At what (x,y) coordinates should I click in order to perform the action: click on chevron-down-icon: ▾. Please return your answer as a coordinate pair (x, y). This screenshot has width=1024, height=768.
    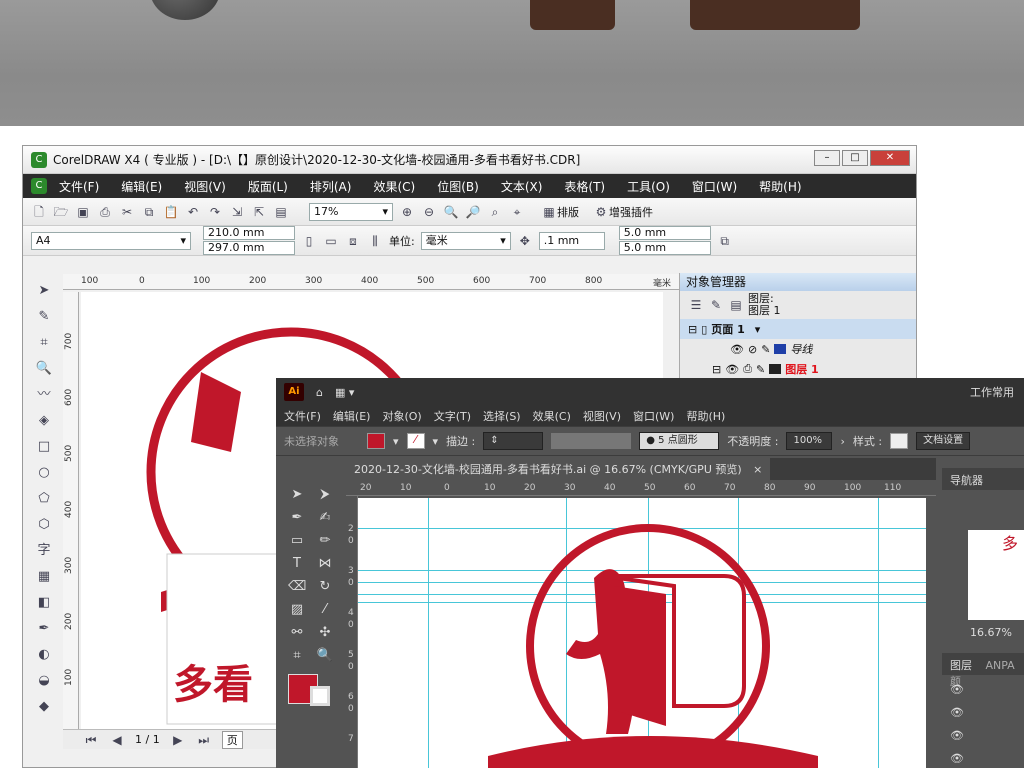
    Looking at the image, I should click on (396, 441).